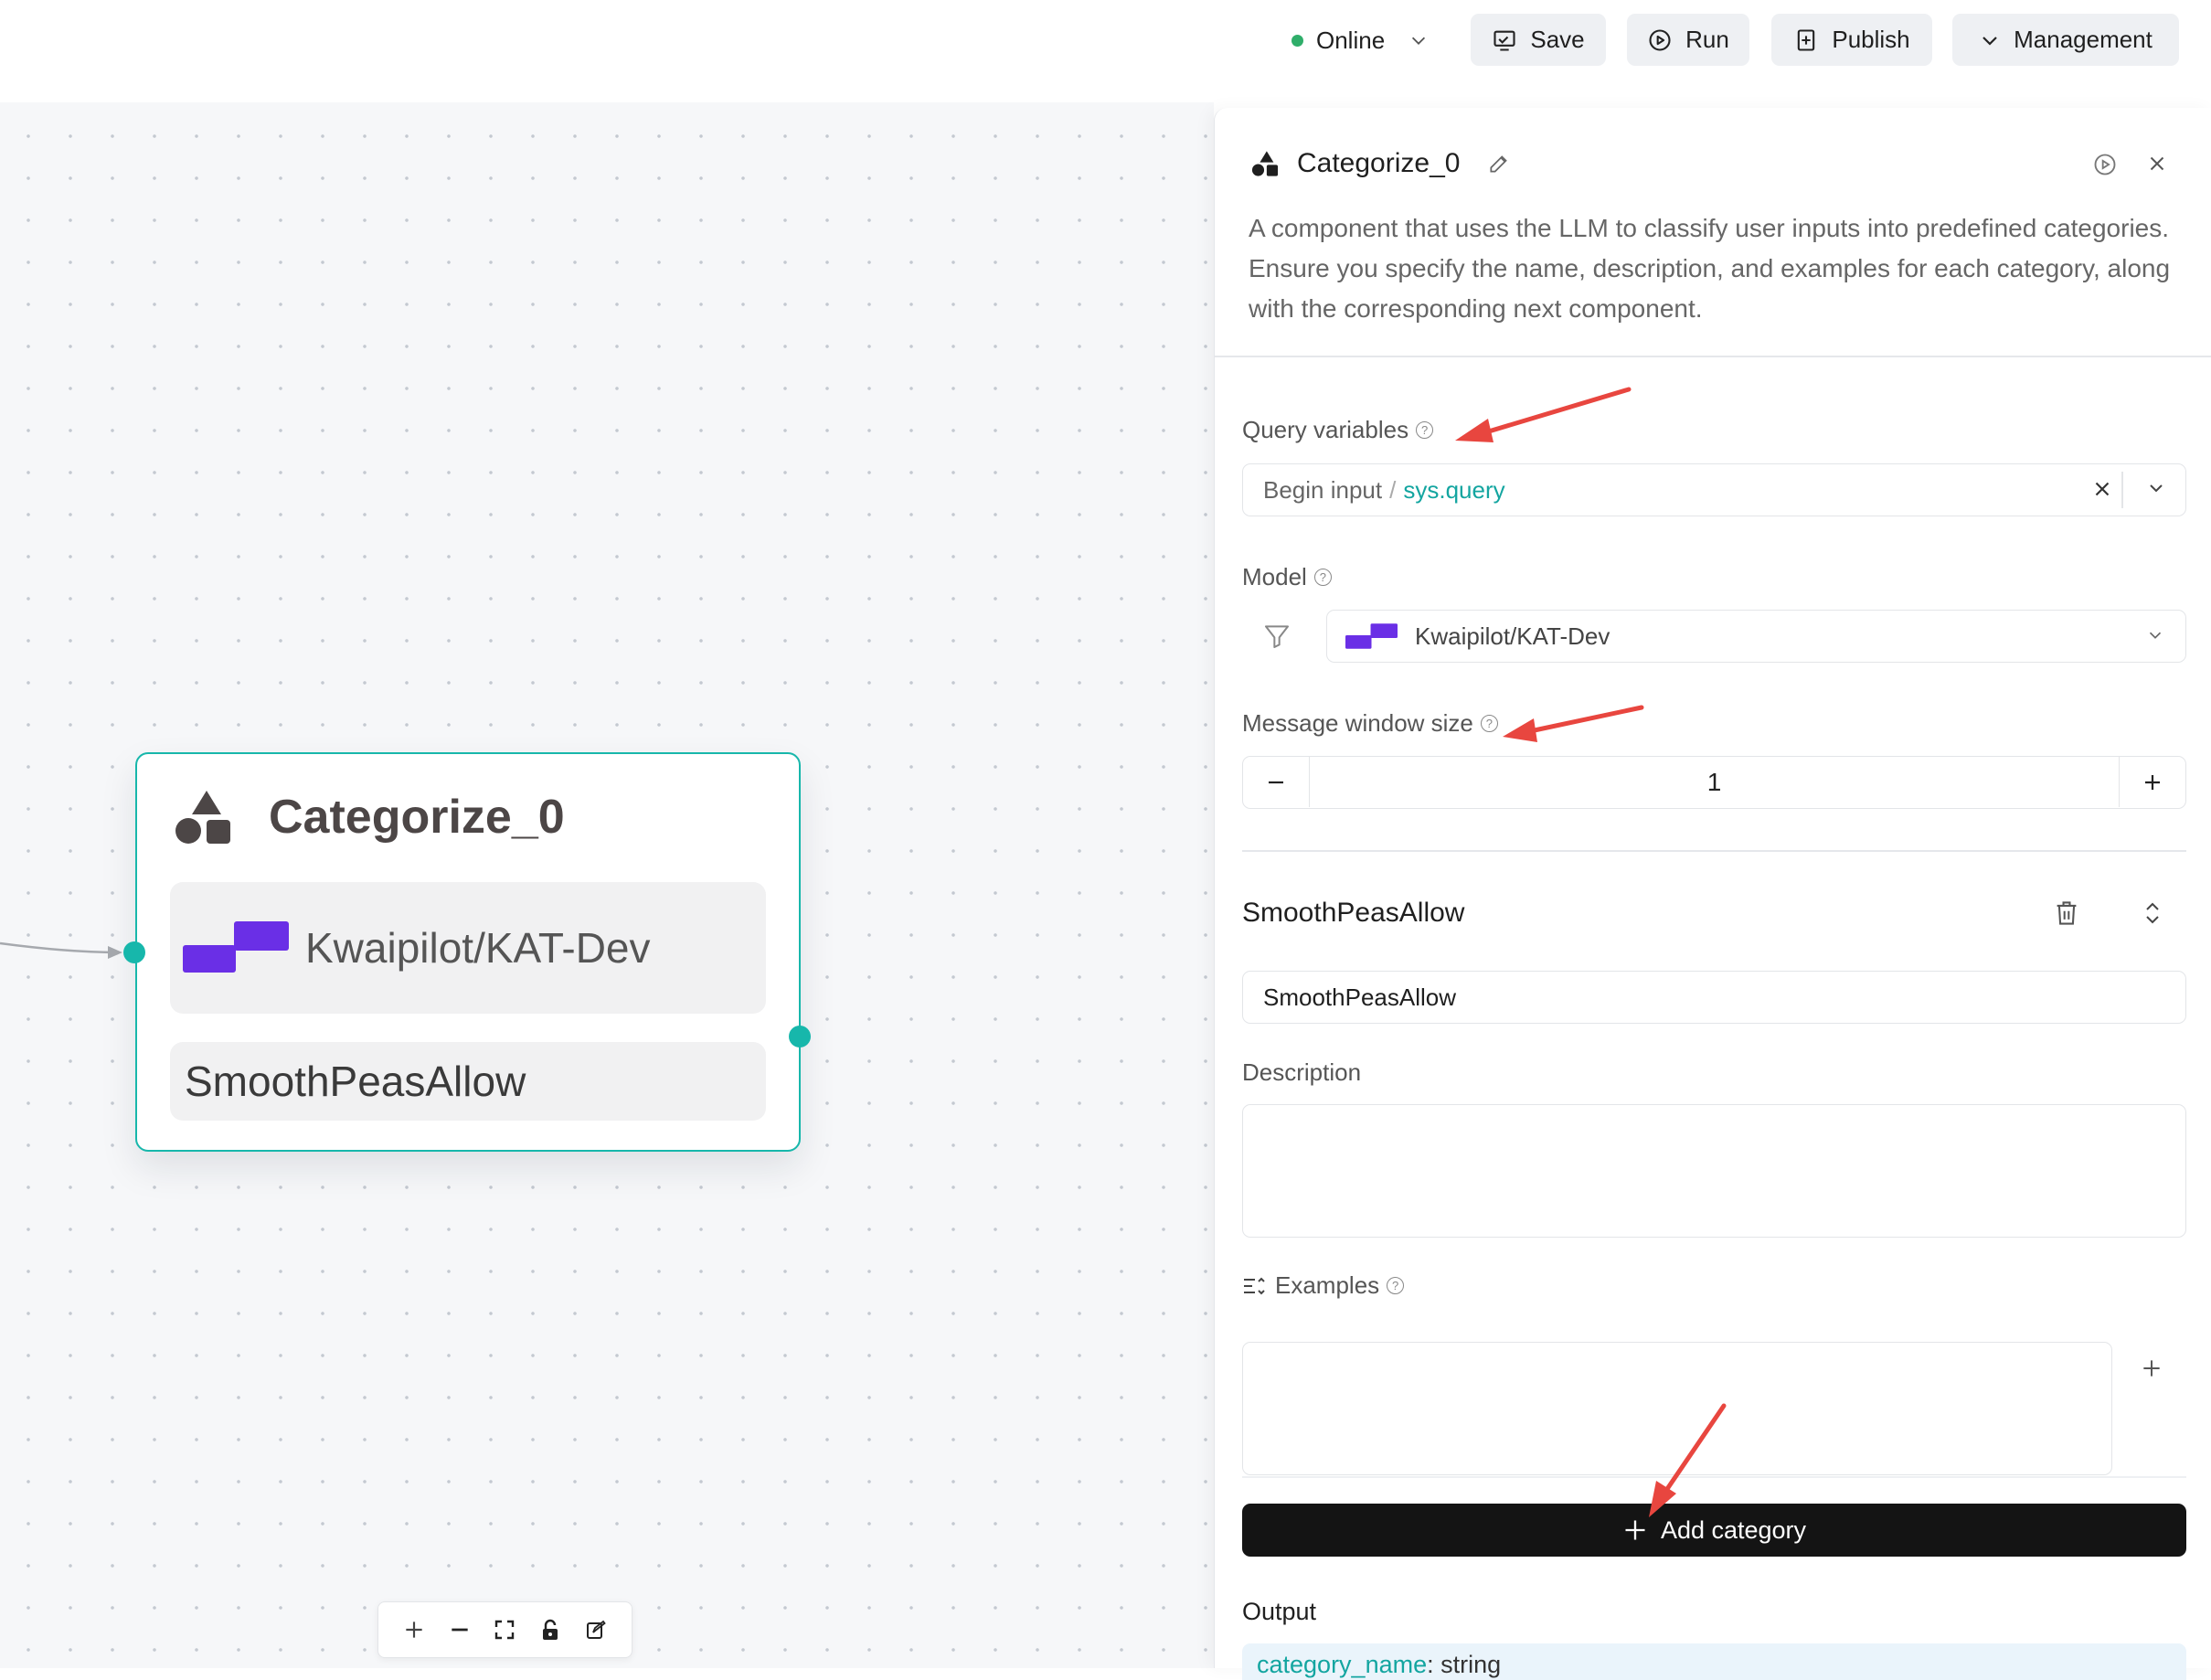 This screenshot has height=1680, width=2211. I want to click on message-window-label: Message window size ?, so click(1370, 723).